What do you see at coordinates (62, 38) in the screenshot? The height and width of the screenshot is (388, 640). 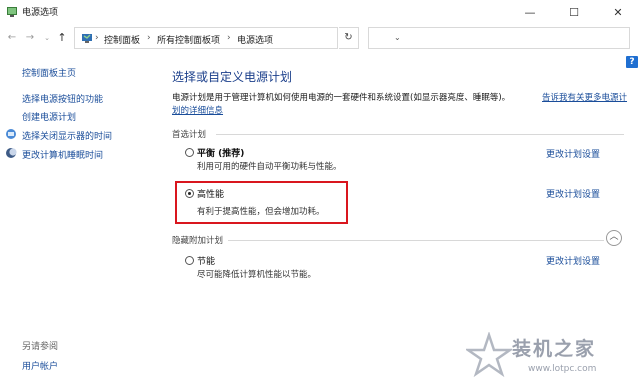 I see `up-arrow-icon: ↑` at bounding box center [62, 38].